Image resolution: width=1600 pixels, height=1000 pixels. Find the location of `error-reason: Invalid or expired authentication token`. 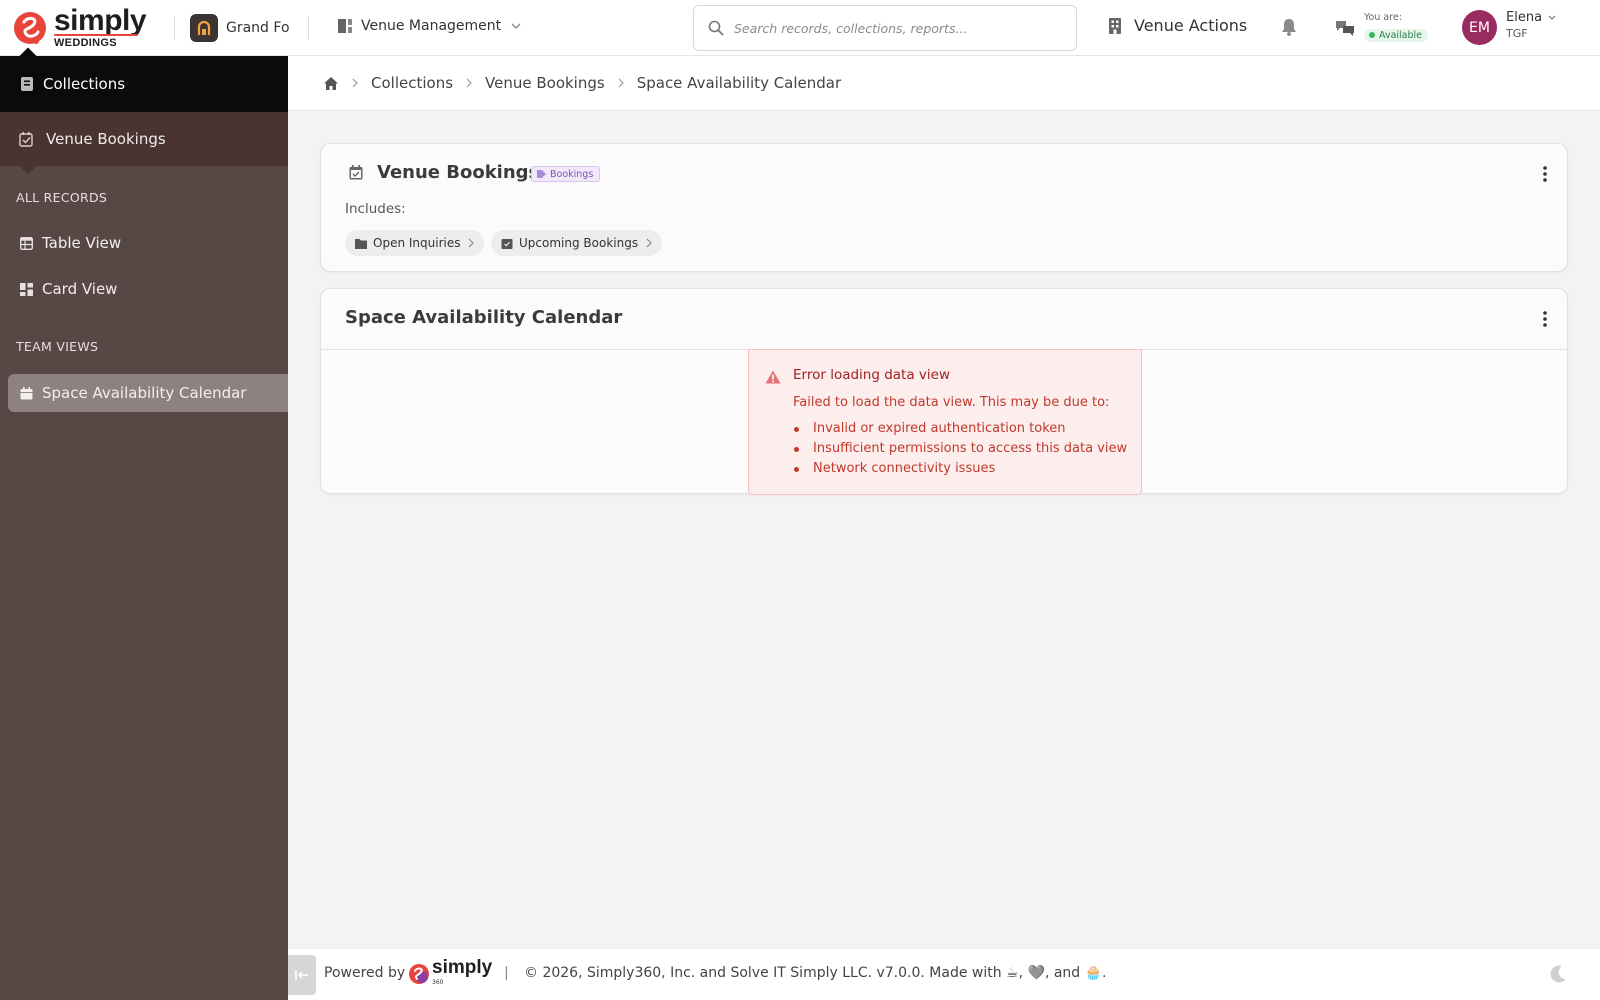

error-reason: Invalid or expired authentication token is located at coordinates (960, 429).